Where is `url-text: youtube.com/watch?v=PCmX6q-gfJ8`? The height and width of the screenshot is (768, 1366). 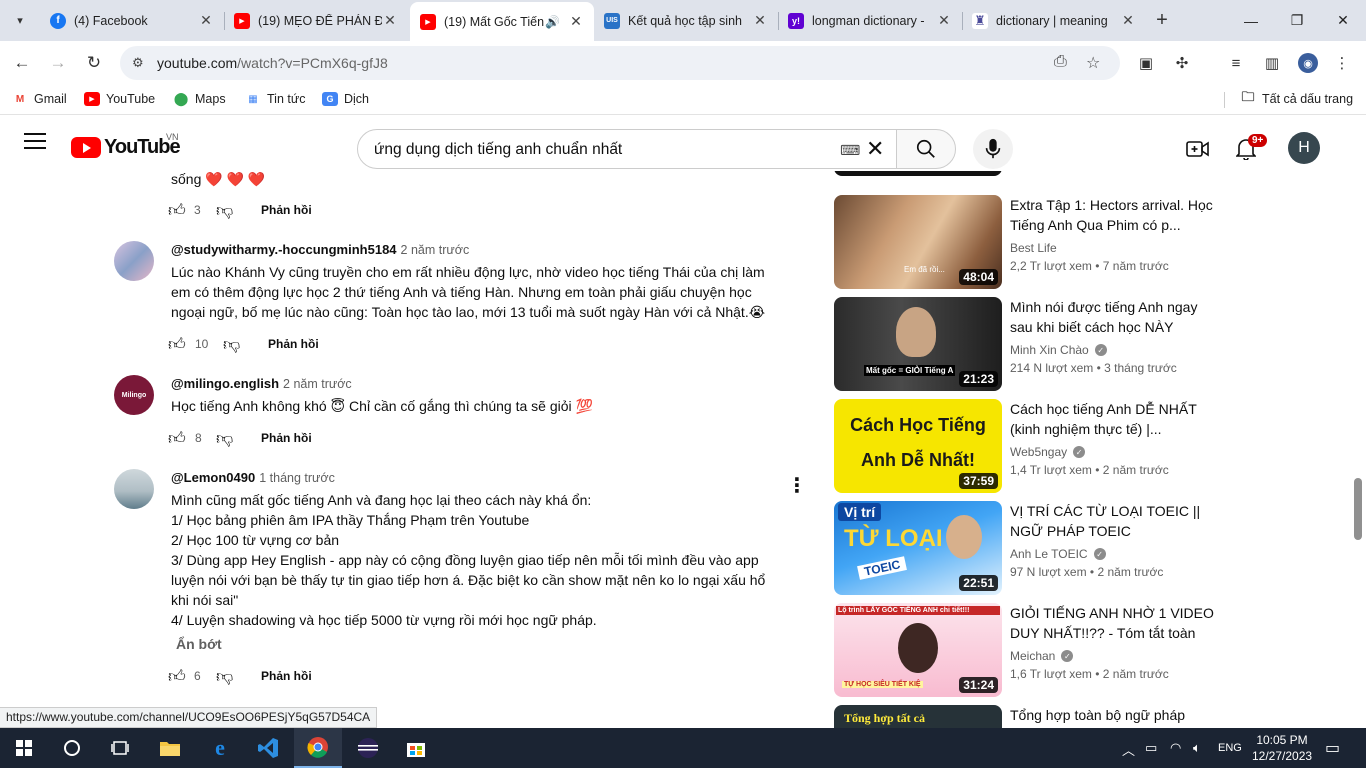
url-text: youtube.com/watch?v=PCmX6q-gfJ8 is located at coordinates (272, 63).